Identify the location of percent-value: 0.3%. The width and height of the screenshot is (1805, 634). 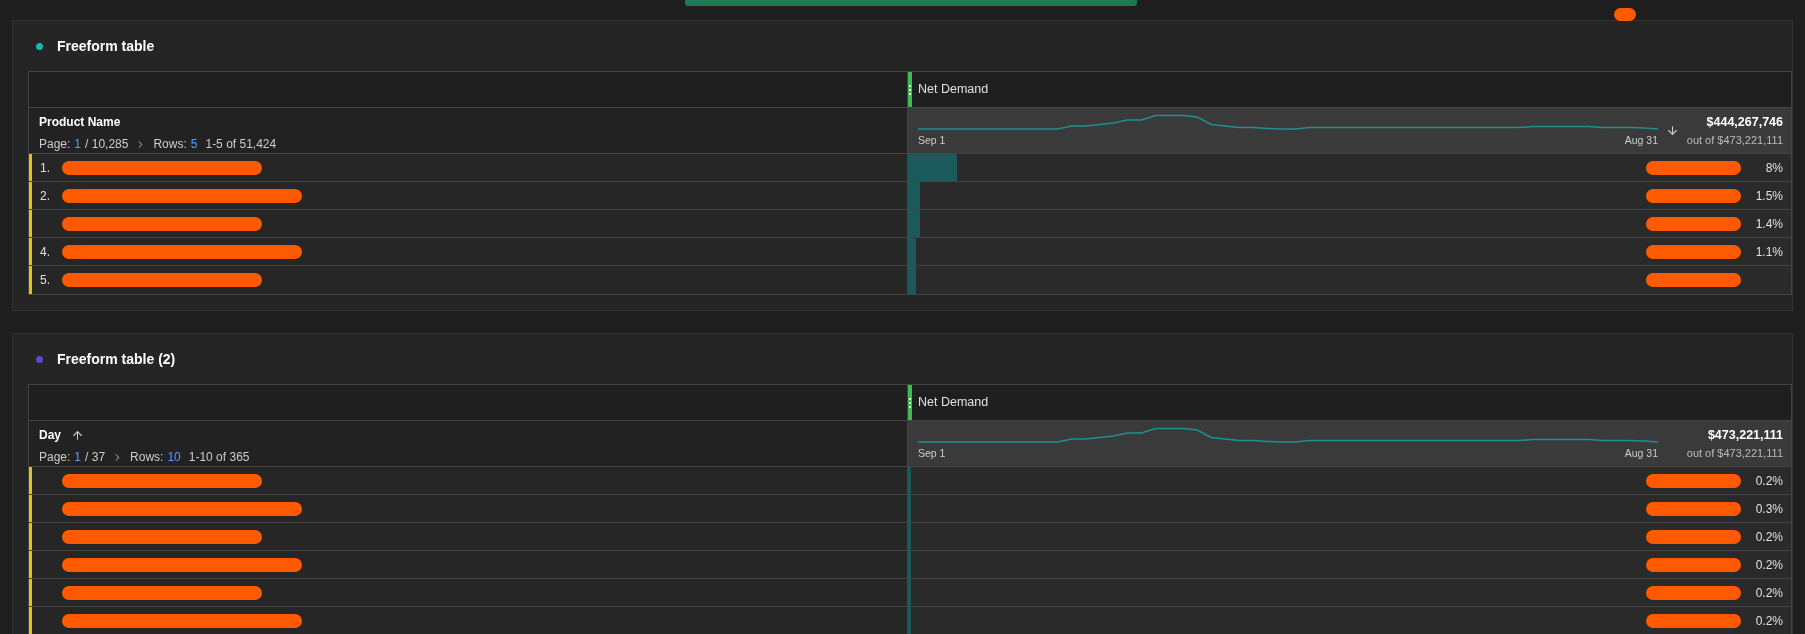
(1769, 509).